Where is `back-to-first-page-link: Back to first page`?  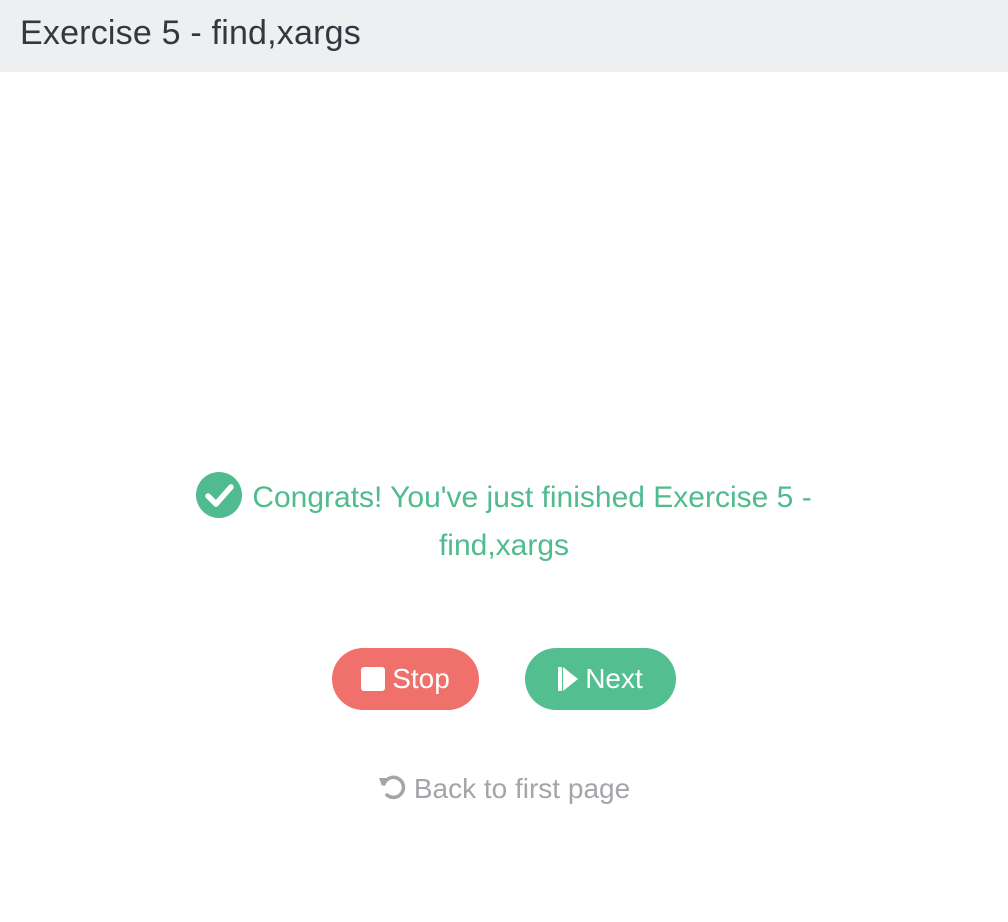 back-to-first-page-link: Back to first page is located at coordinates (504, 788).